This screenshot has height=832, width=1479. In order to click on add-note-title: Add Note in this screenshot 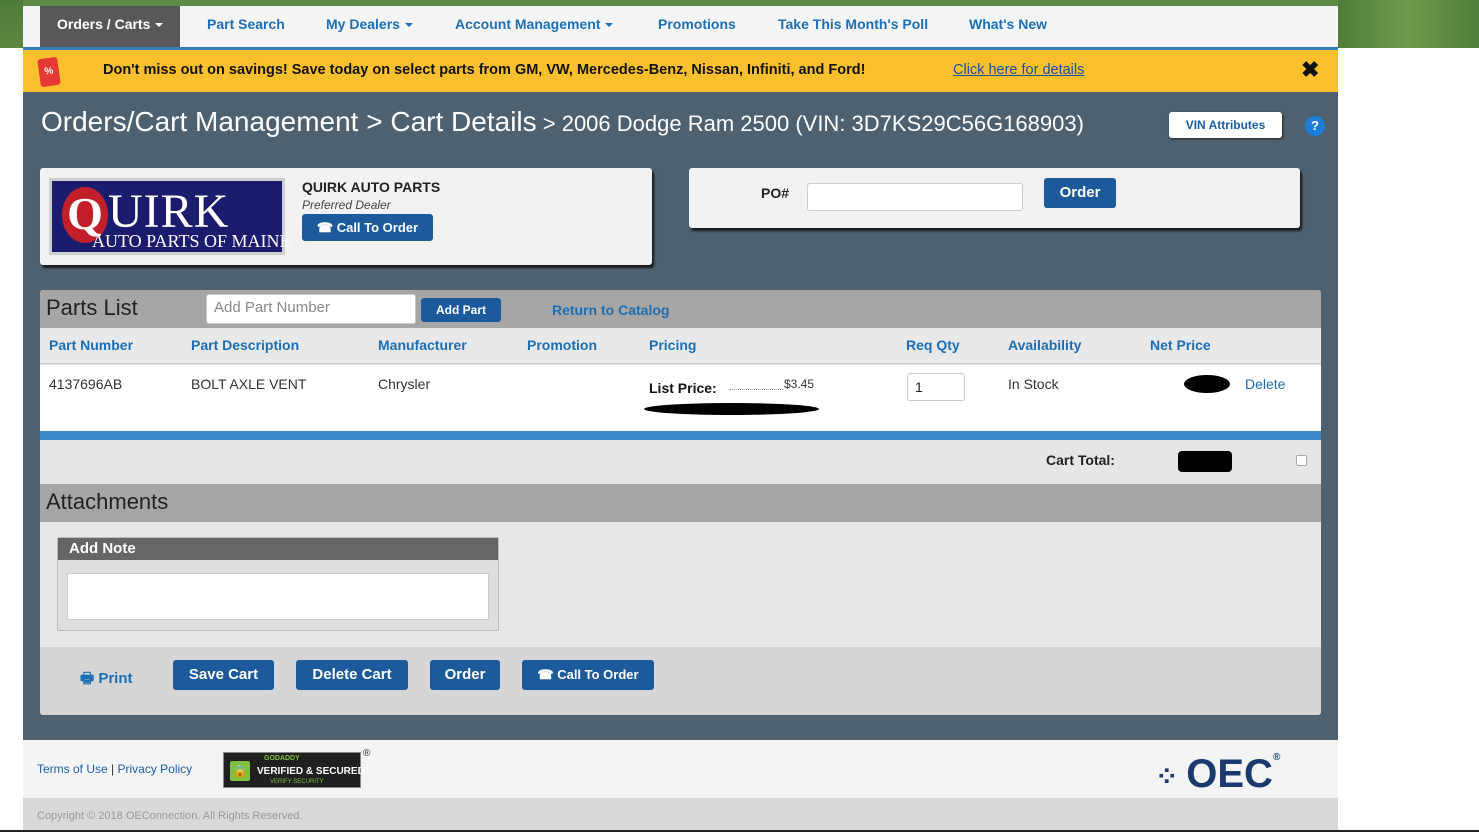, I will do `click(278, 549)`.